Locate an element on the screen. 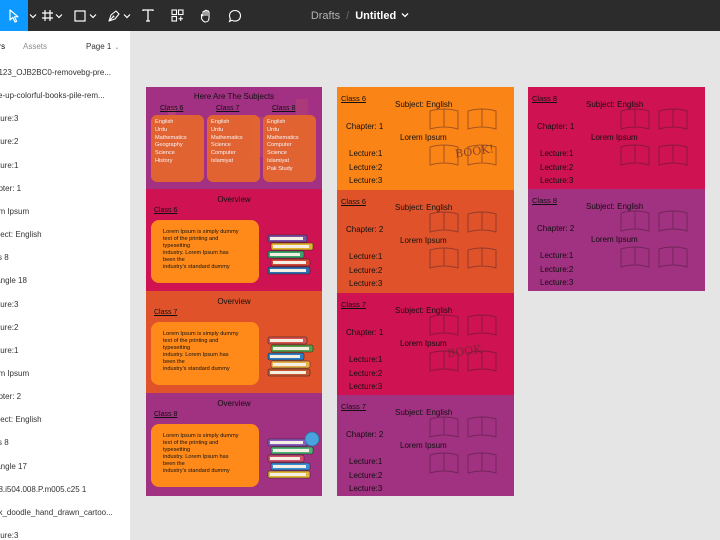 This screenshot has height=540, width=720. class-column-heading: Class 8 is located at coordinates (284, 108).